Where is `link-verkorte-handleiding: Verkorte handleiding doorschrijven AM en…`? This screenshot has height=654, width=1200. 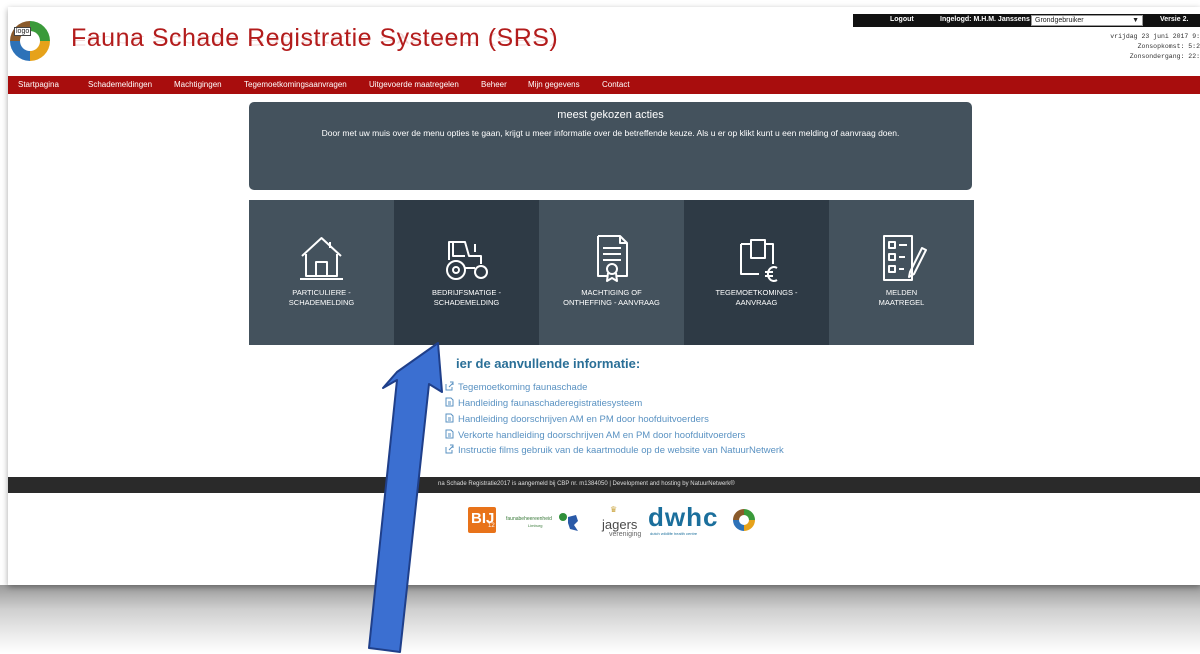 link-verkorte-handleiding: Verkorte handleiding doorschrijven AM en… is located at coordinates (595, 435).